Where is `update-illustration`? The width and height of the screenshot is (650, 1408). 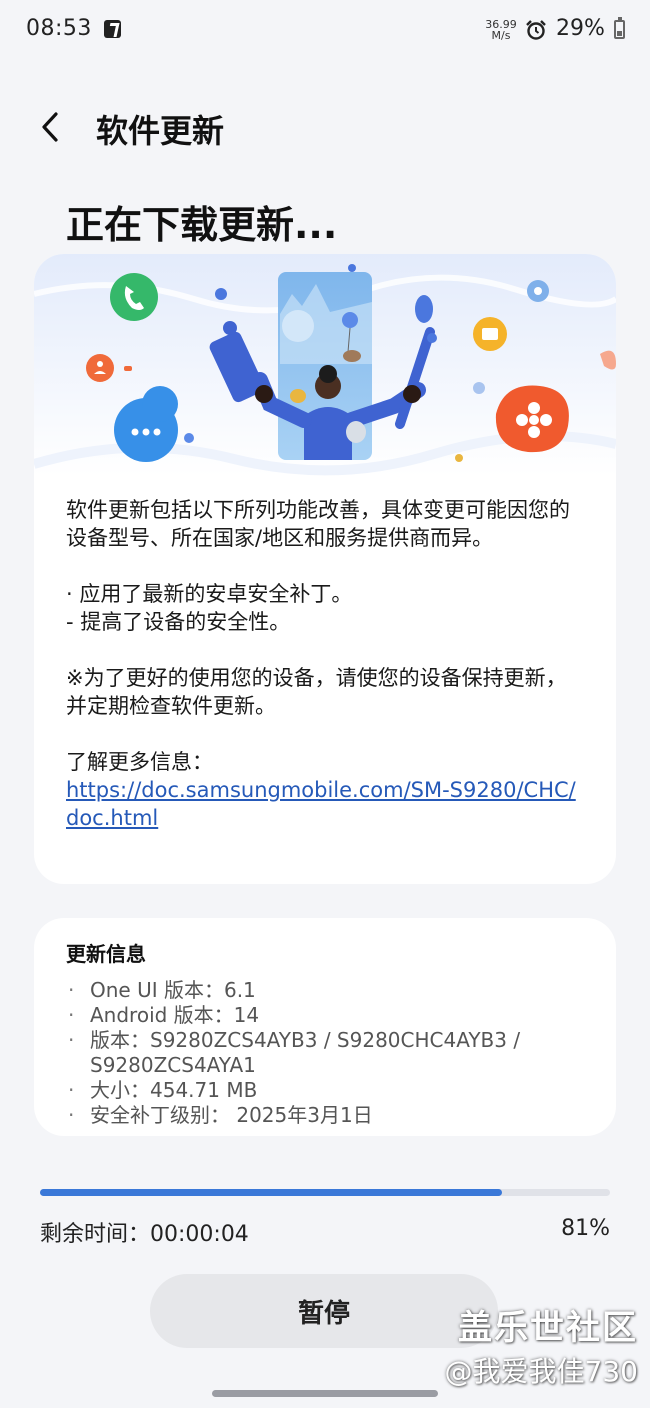 update-illustration is located at coordinates (325, 365).